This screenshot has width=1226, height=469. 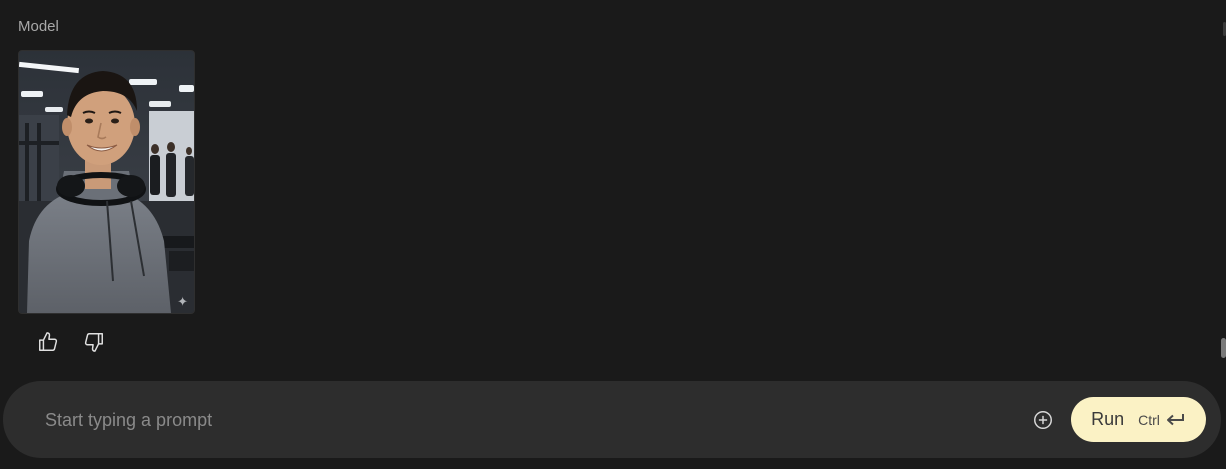 I want to click on run-button-label: Run, so click(x=1108, y=419).